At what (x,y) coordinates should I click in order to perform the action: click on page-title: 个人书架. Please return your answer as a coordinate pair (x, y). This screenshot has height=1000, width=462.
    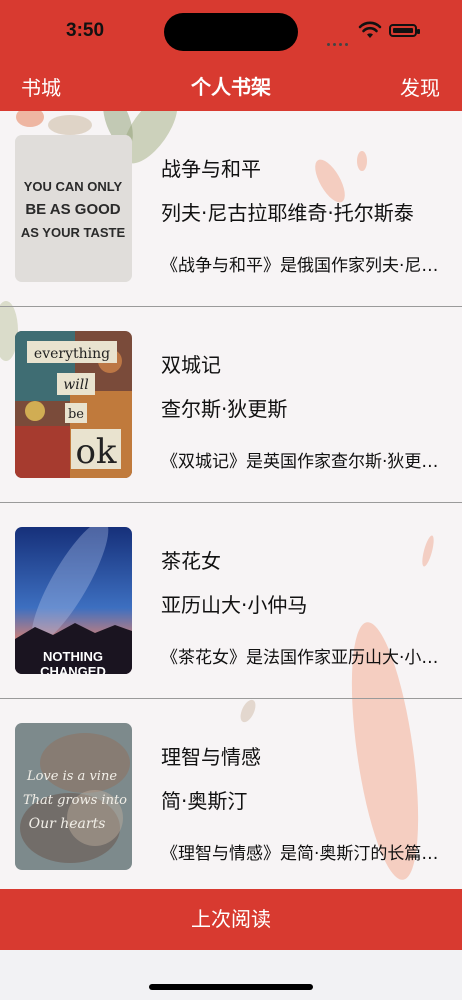
    Looking at the image, I should click on (231, 87).